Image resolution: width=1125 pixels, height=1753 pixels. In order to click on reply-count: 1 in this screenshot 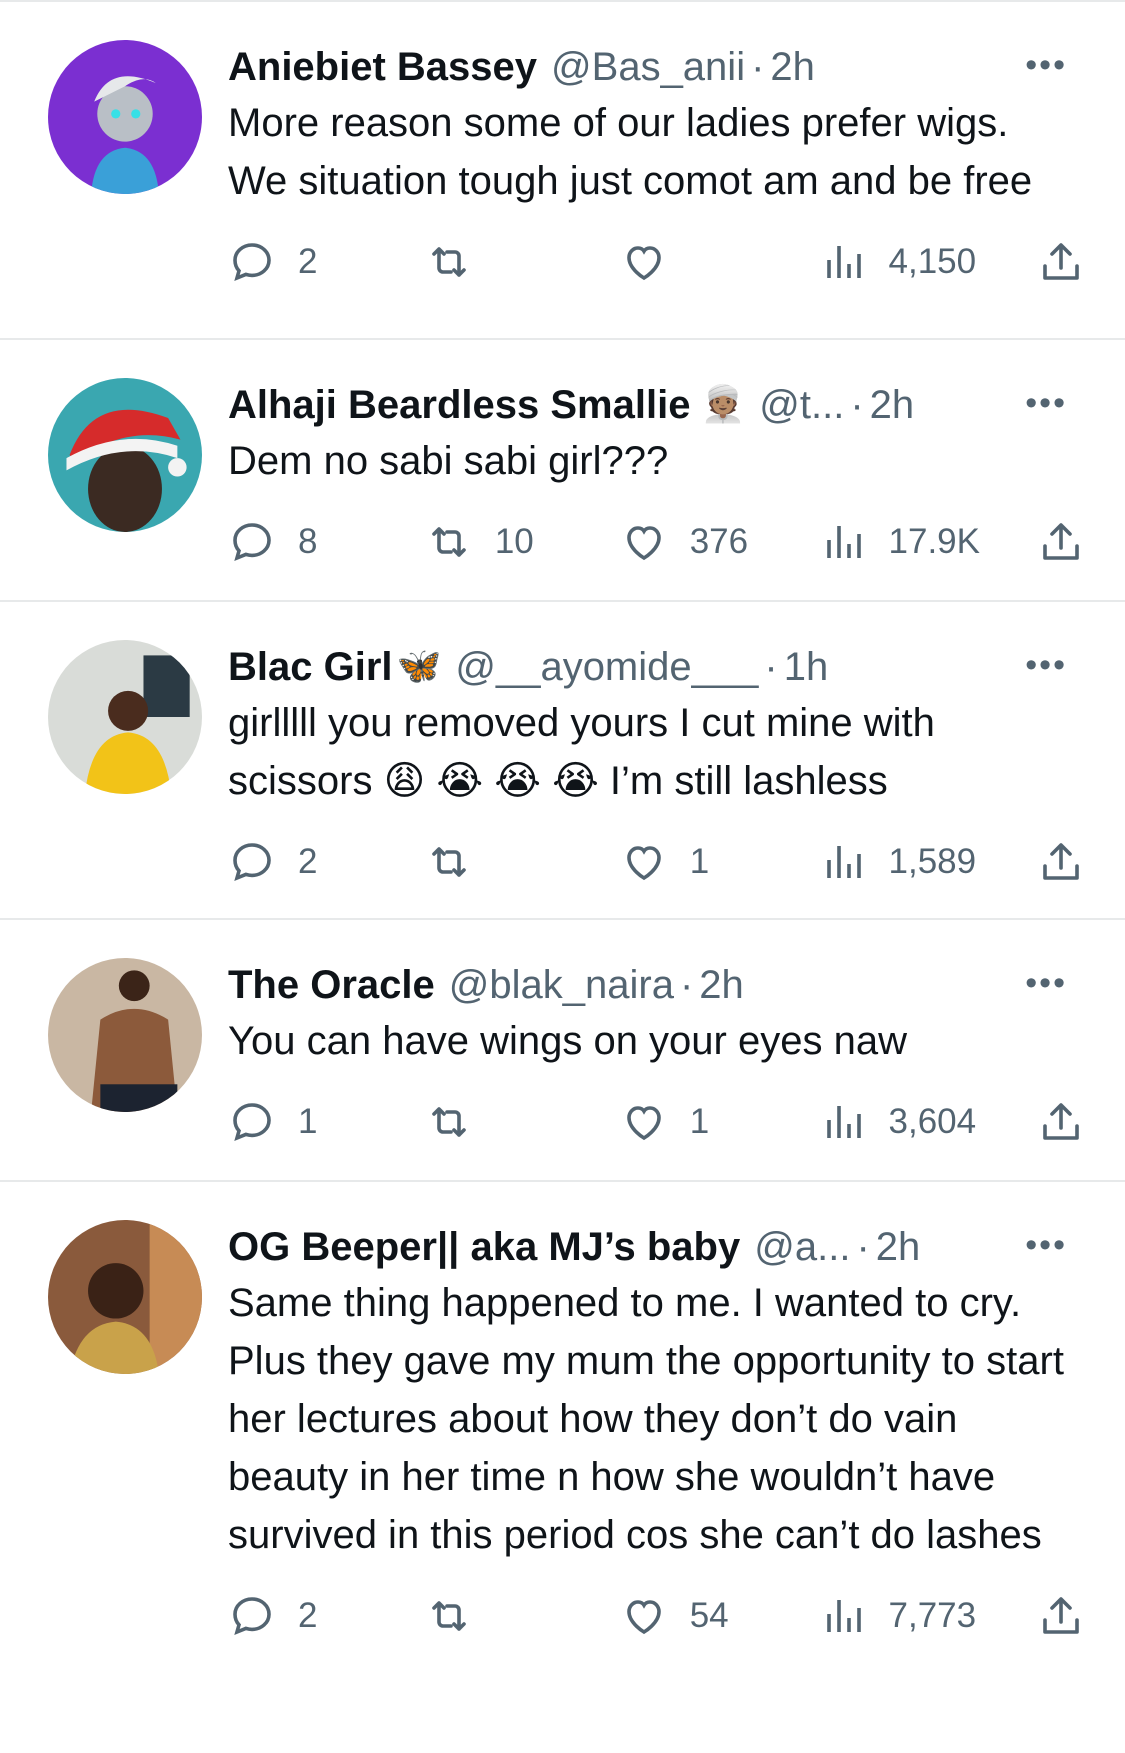, I will do `click(308, 1121)`.